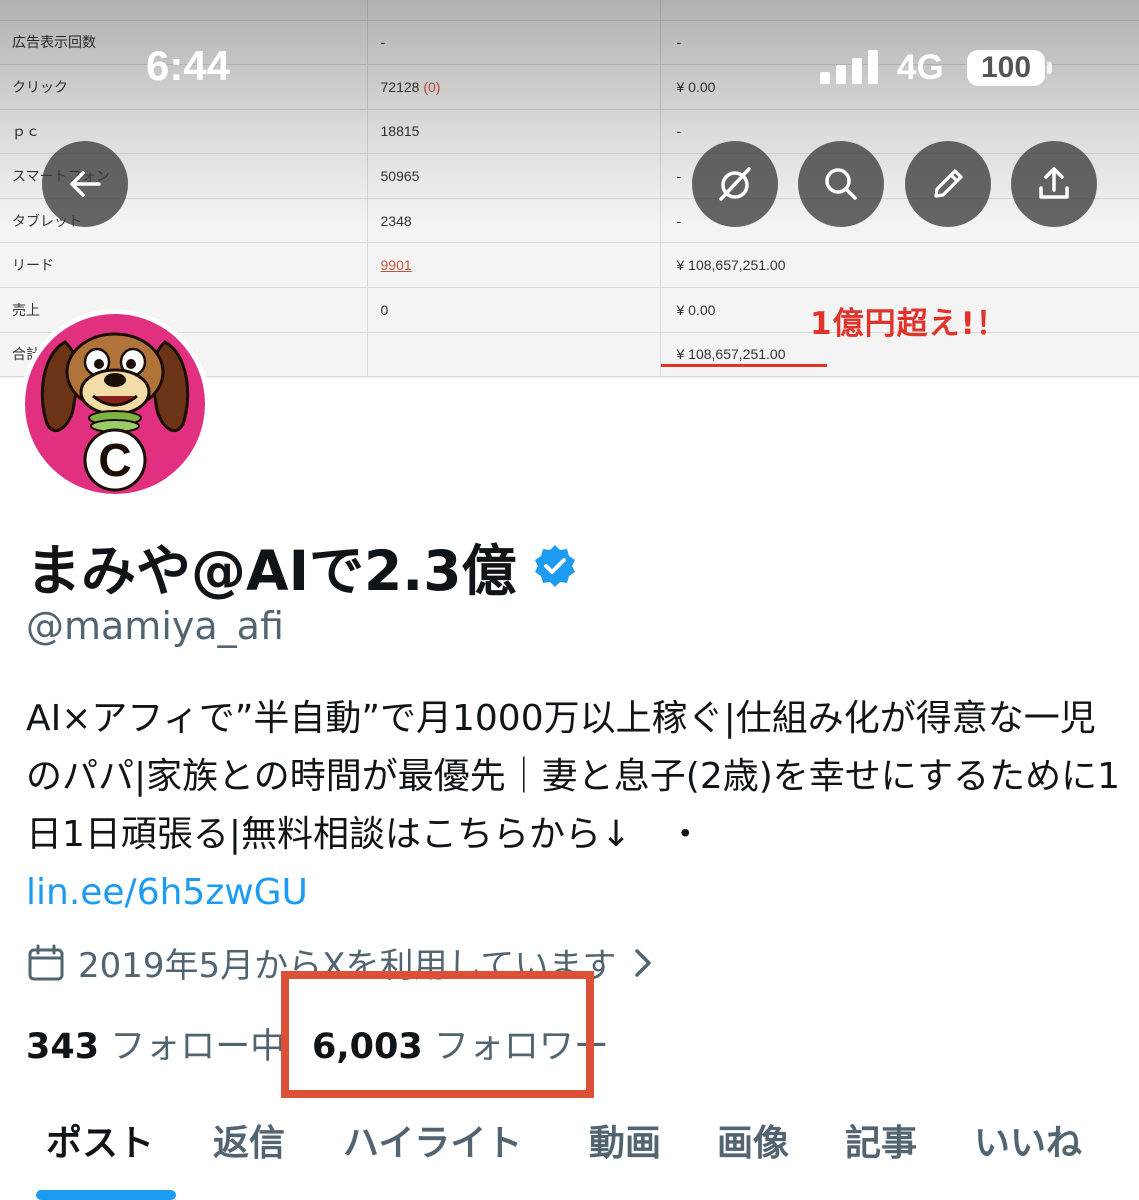 Image resolution: width=1139 pixels, height=1200 pixels. What do you see at coordinates (437, 1034) in the screenshot?
I see `followers-highlight-box` at bounding box center [437, 1034].